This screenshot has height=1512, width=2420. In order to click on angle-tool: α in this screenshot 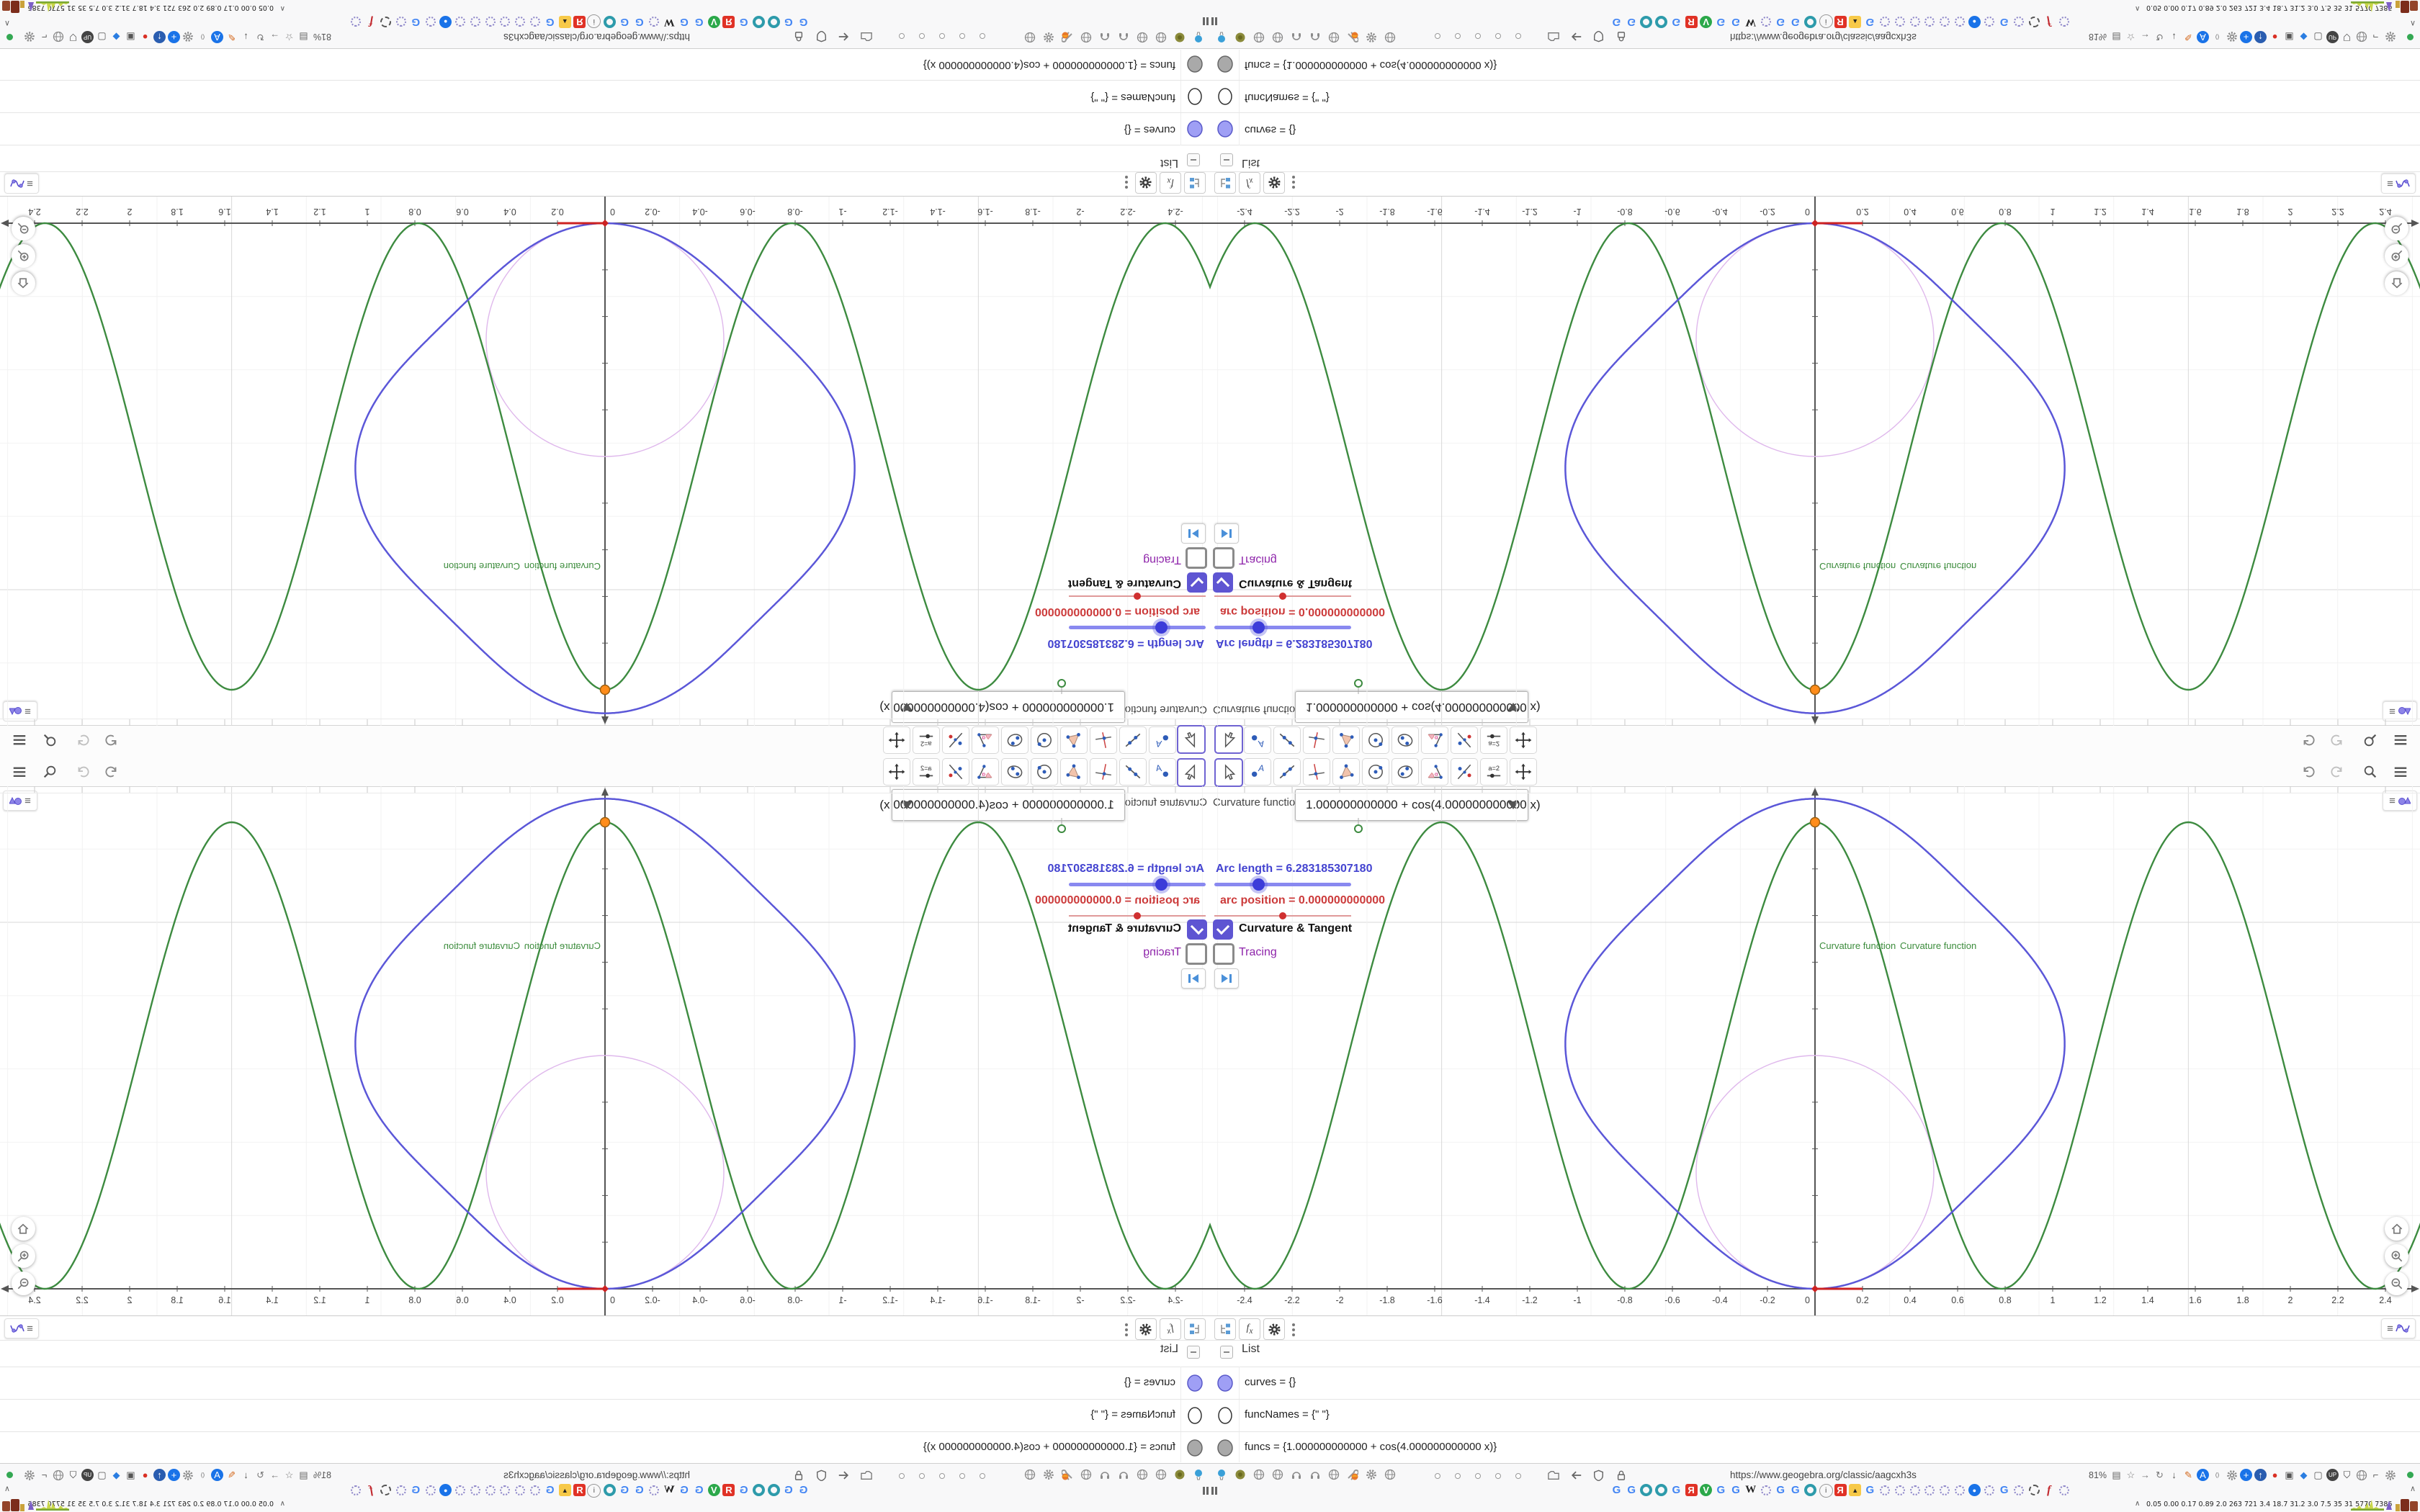, I will do `click(1434, 772)`.